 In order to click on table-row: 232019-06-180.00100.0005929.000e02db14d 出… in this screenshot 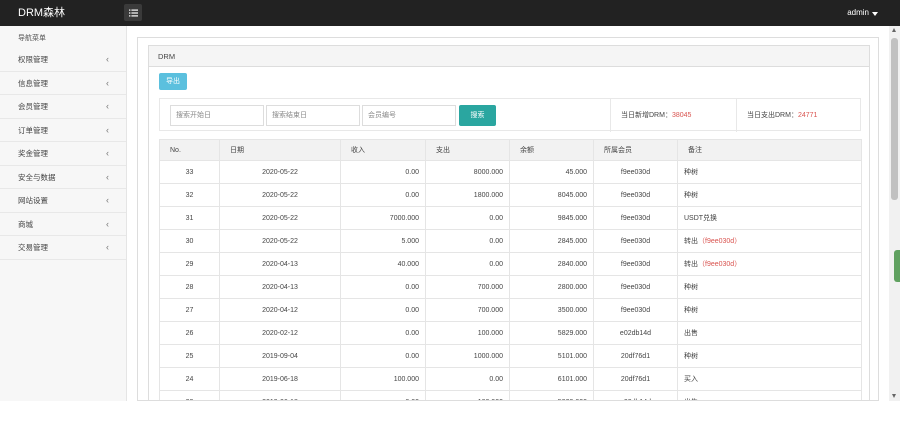, I will do `click(510, 395)`.